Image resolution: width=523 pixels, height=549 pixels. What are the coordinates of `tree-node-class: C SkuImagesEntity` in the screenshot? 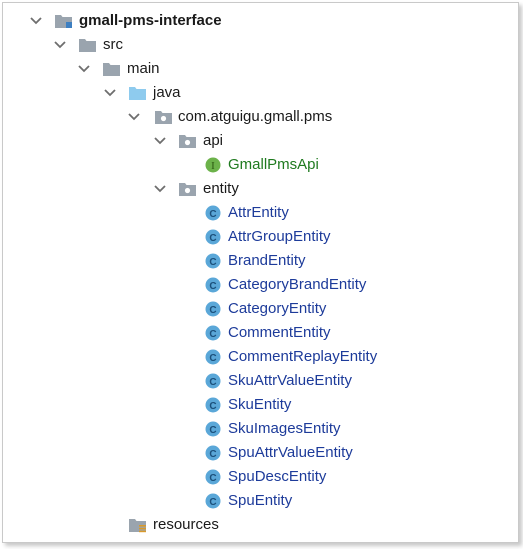 It's located at (260, 429).